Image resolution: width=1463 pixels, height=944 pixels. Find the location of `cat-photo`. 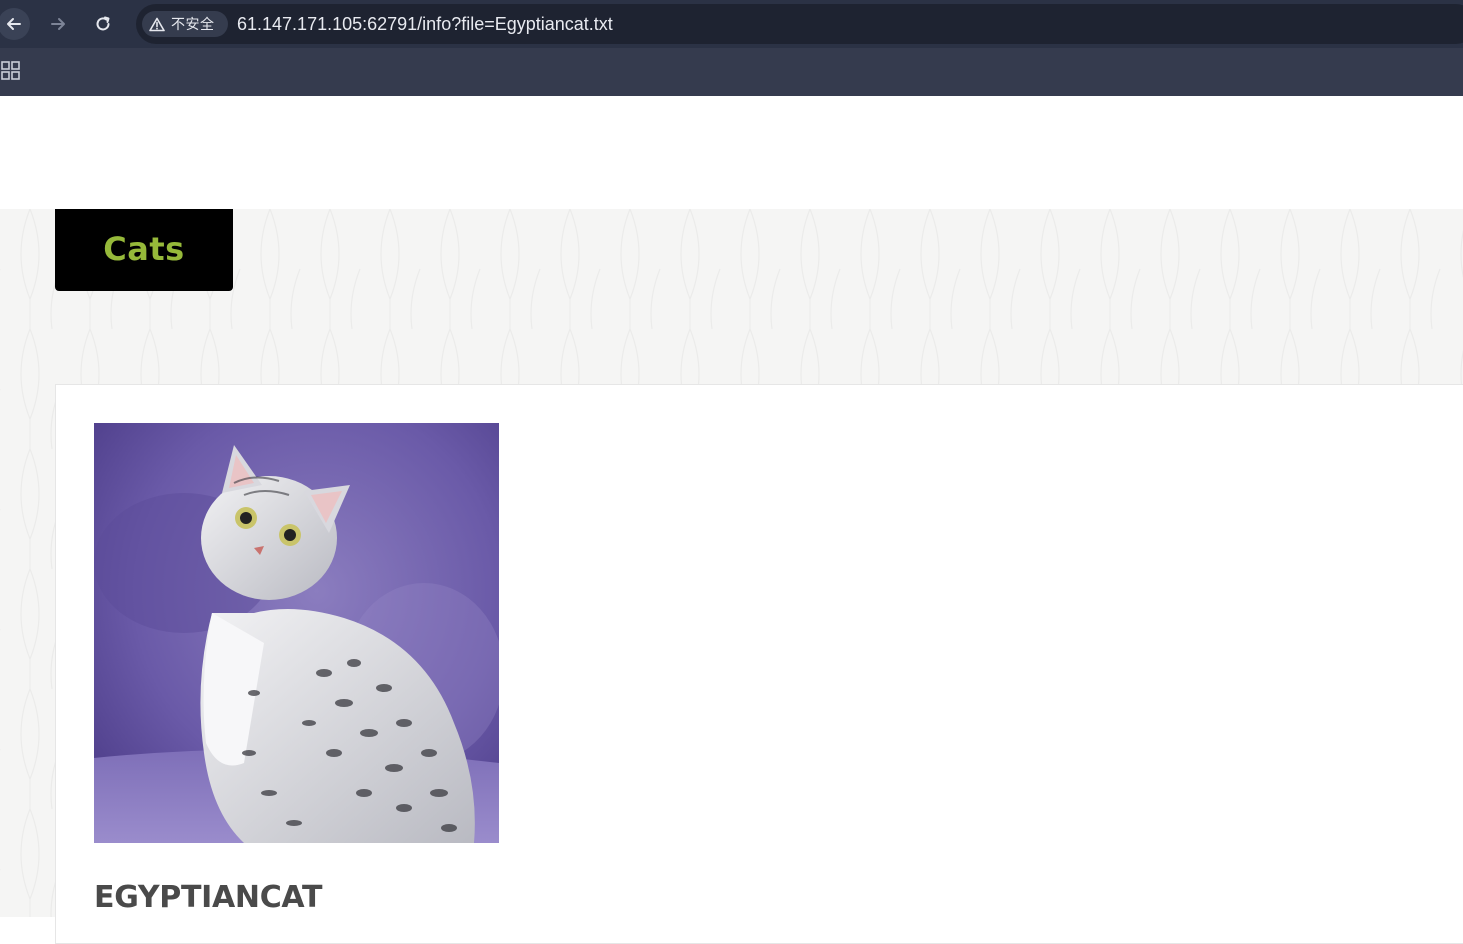

cat-photo is located at coordinates (296, 633).